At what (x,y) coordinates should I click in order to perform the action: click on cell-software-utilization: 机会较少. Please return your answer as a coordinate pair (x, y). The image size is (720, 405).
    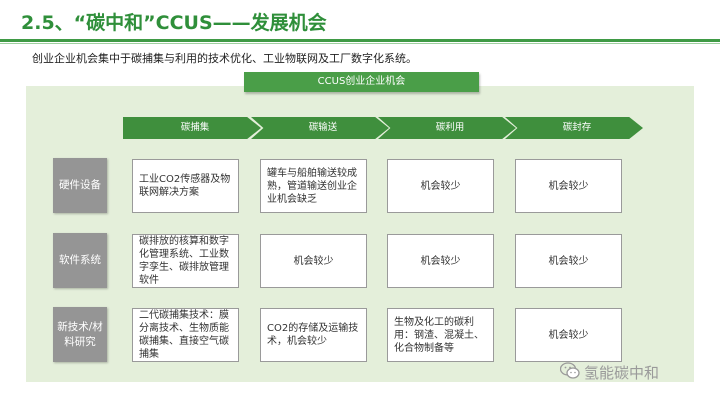
    Looking at the image, I should click on (440, 261).